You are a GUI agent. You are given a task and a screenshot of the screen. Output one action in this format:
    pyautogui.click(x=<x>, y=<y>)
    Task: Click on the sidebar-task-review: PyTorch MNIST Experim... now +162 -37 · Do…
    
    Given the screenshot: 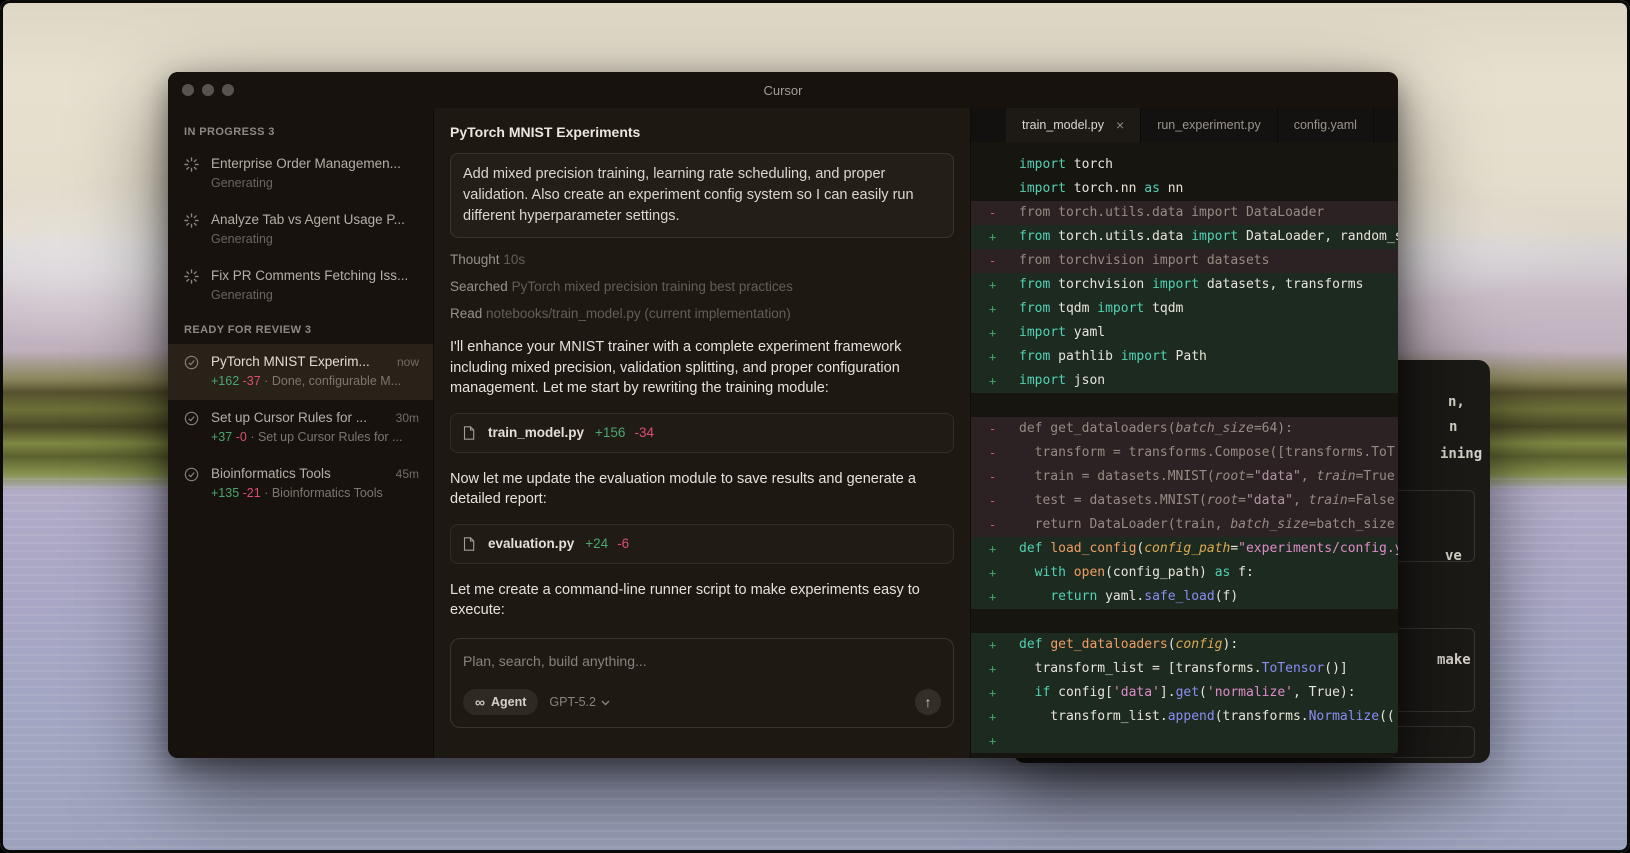 What is the action you would take?
    pyautogui.click(x=300, y=372)
    